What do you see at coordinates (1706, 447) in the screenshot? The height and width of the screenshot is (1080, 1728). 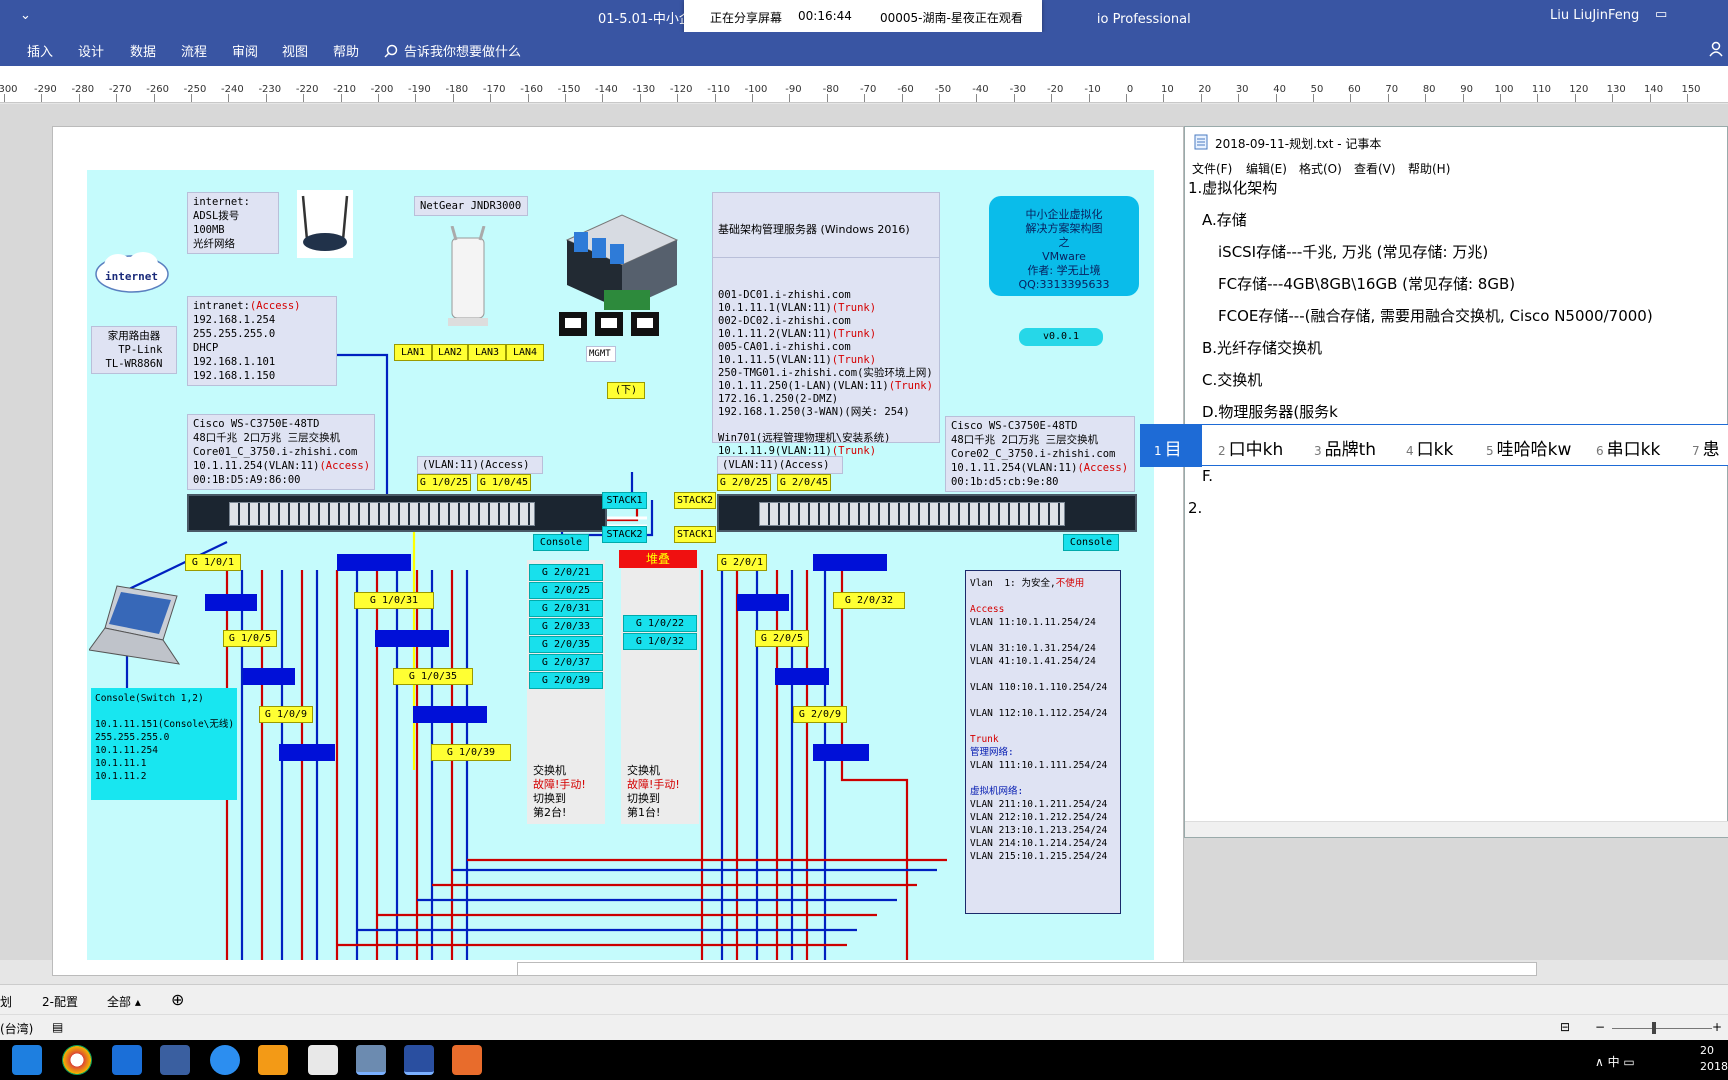 I see `ime-candidate: 7患` at bounding box center [1706, 447].